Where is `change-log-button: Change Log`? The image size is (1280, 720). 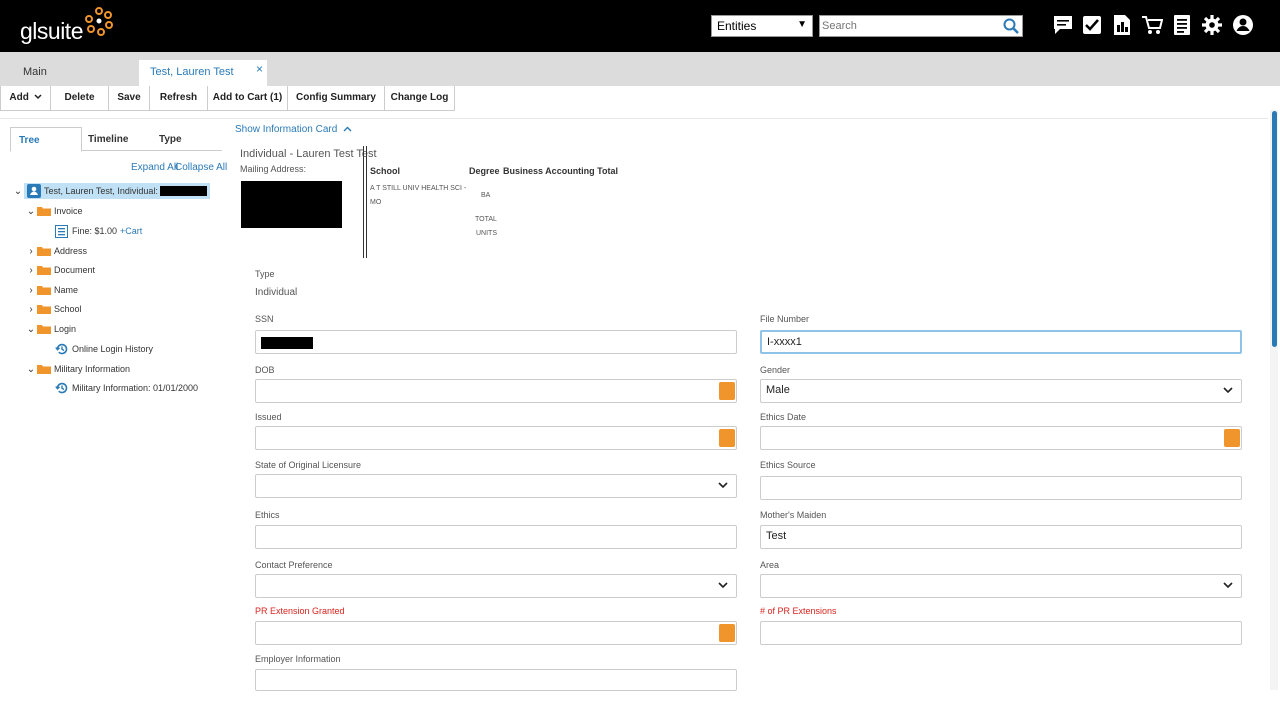
change-log-button: Change Log is located at coordinates (420, 98).